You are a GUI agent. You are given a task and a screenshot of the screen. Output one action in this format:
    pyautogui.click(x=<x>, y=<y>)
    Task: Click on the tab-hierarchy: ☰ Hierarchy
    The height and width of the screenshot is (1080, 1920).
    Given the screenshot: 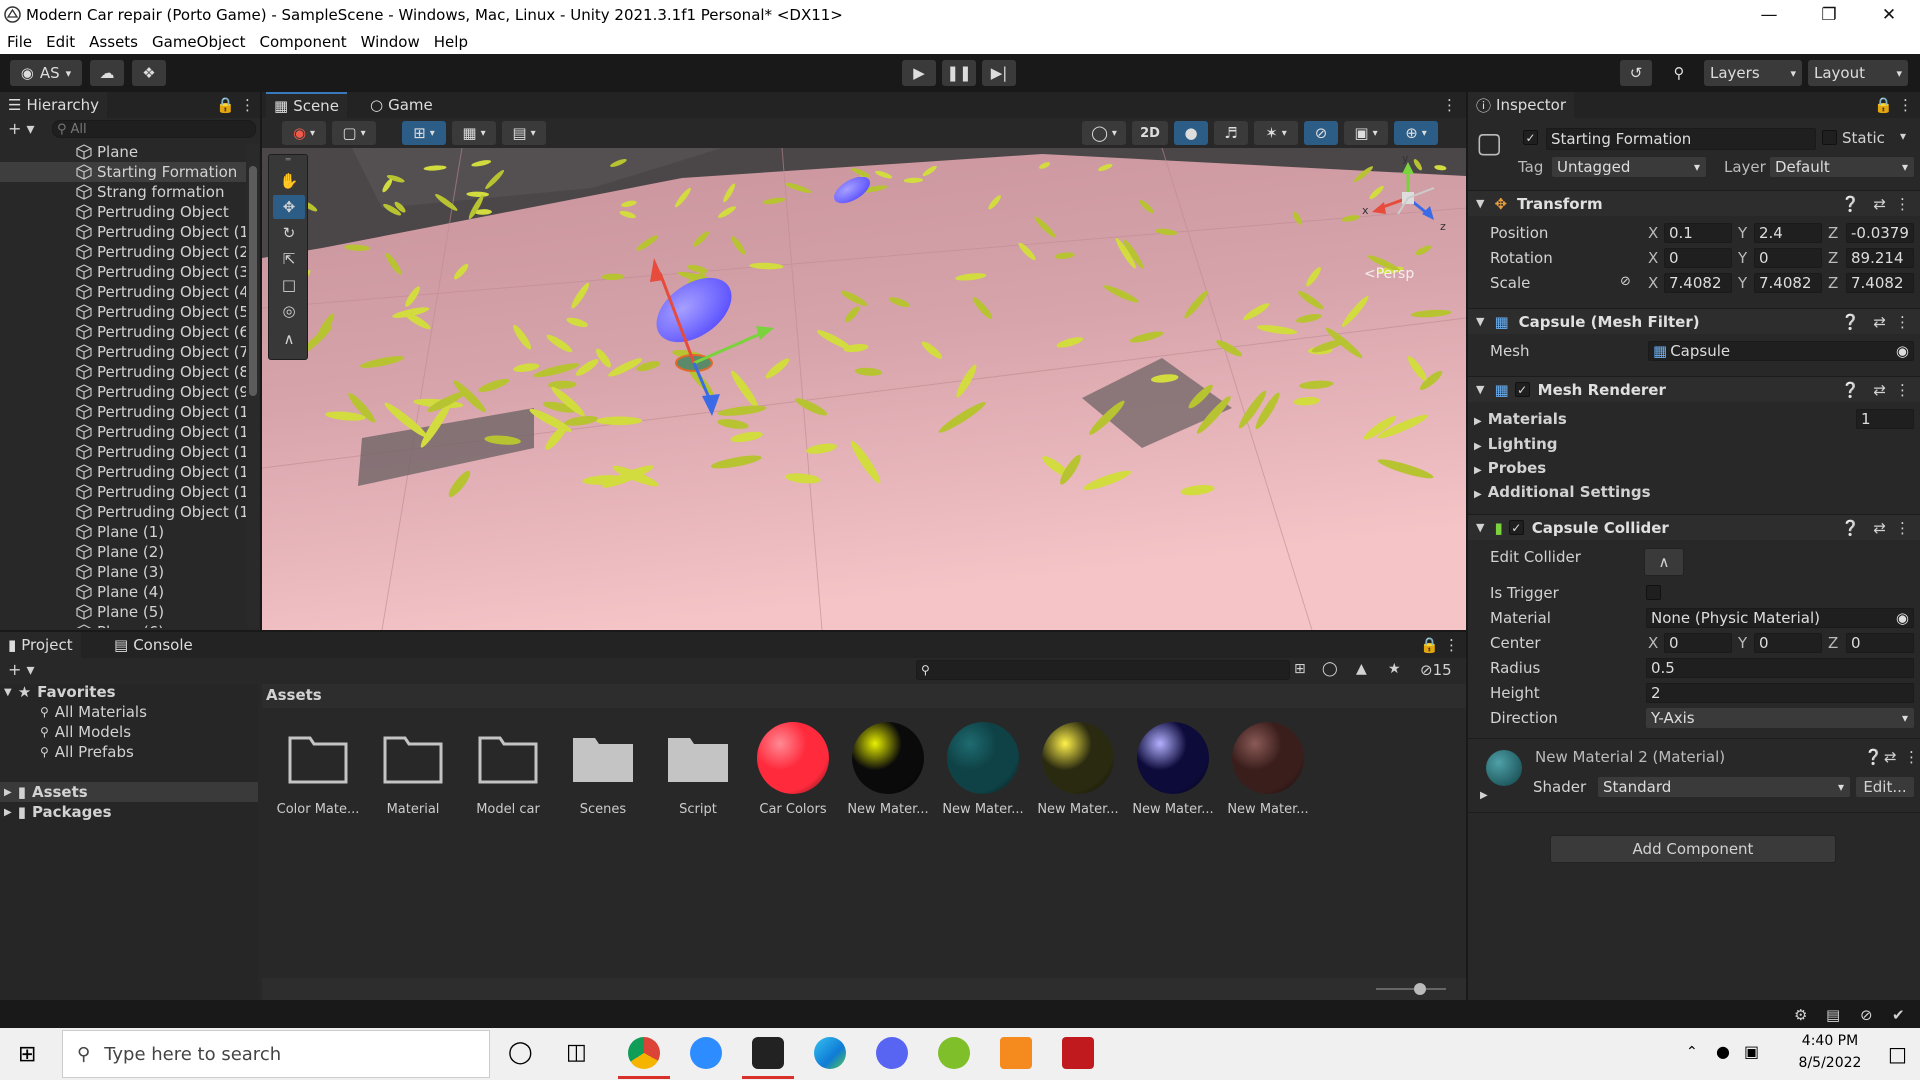 What is the action you would take?
    pyautogui.click(x=53, y=105)
    